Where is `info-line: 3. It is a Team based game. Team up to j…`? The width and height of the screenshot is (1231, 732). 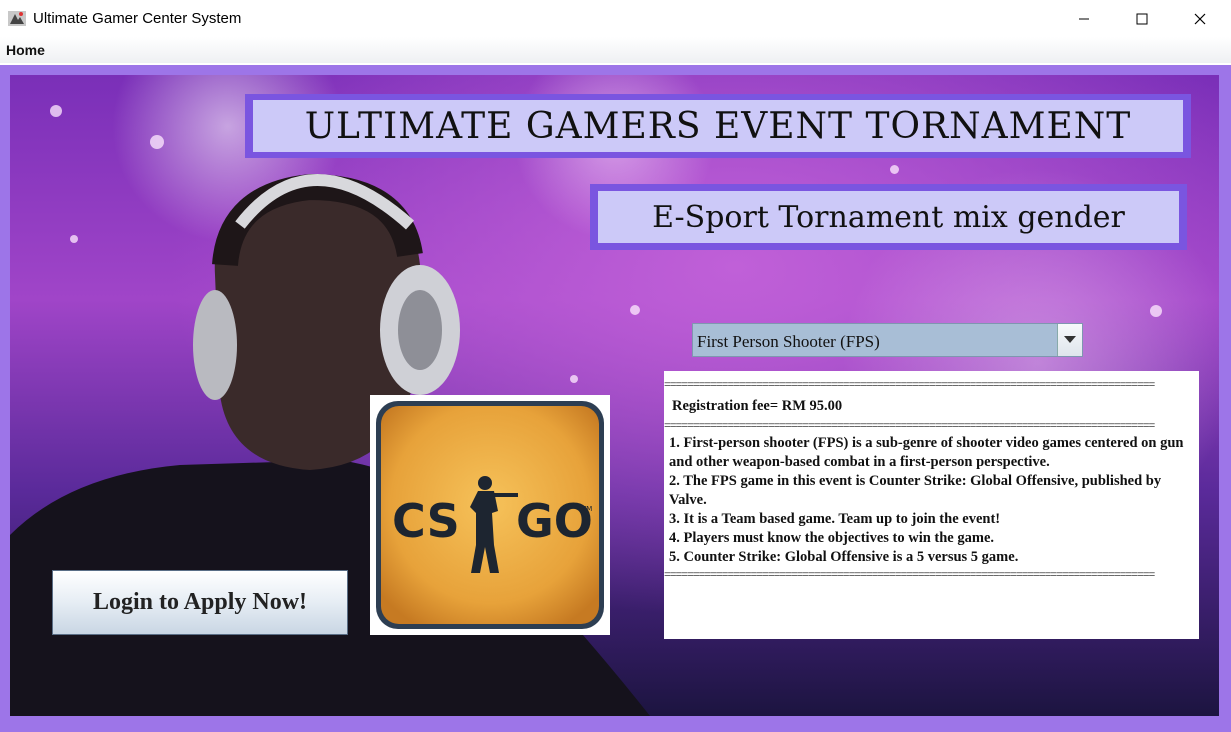
info-line: 3. It is a Team based game. Team up to j… is located at coordinates (835, 519).